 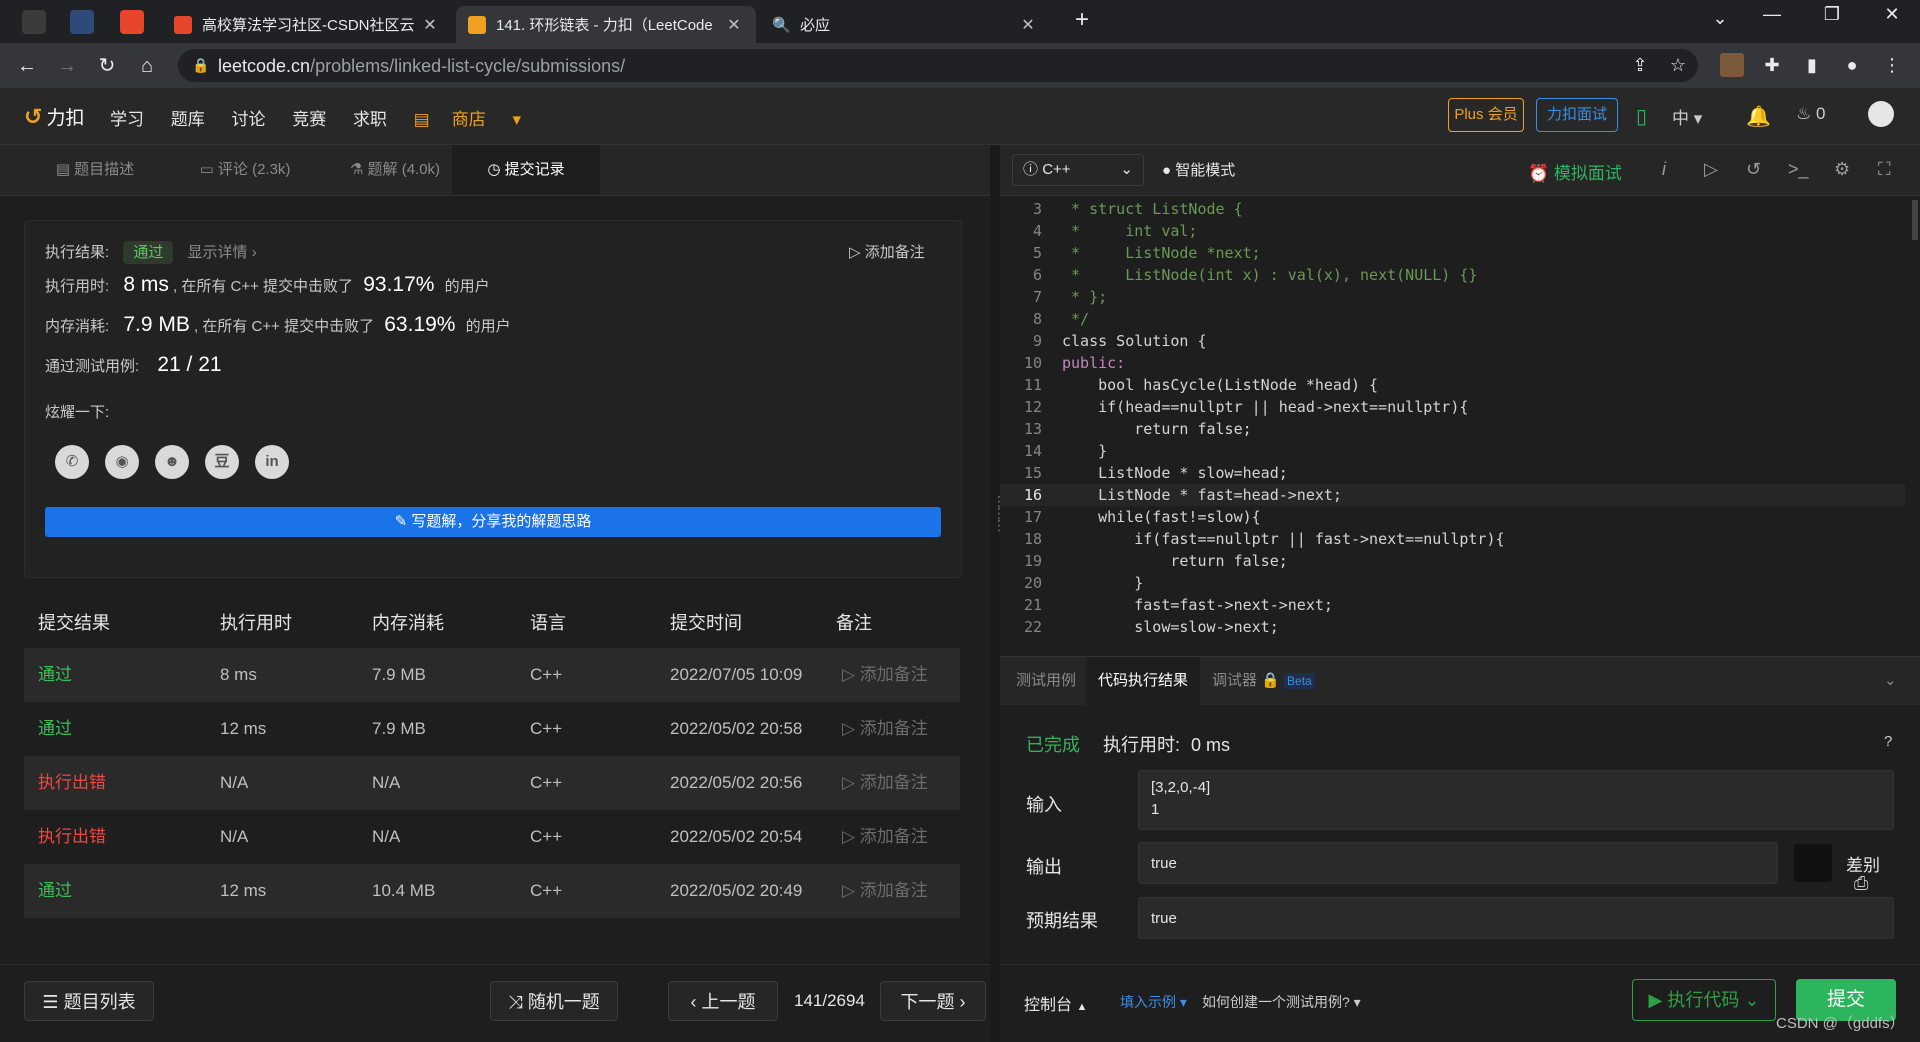 I want to click on editor-scrollbar, so click(x=1915, y=220).